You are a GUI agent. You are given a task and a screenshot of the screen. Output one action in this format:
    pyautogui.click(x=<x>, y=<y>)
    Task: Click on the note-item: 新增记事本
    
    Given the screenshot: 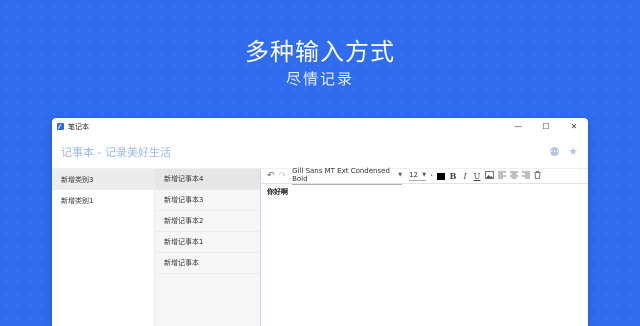 What is the action you would take?
    pyautogui.click(x=207, y=263)
    